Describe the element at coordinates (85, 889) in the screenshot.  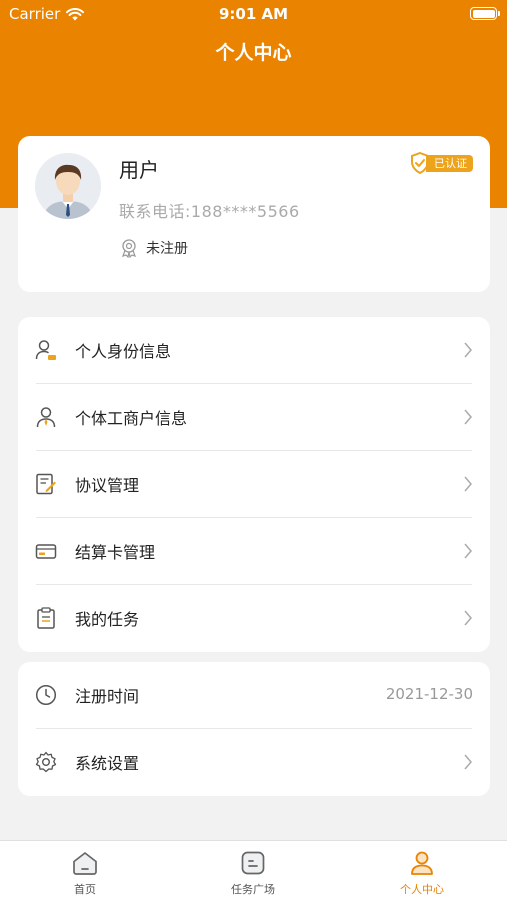
I see `tab-label: 首页` at that location.